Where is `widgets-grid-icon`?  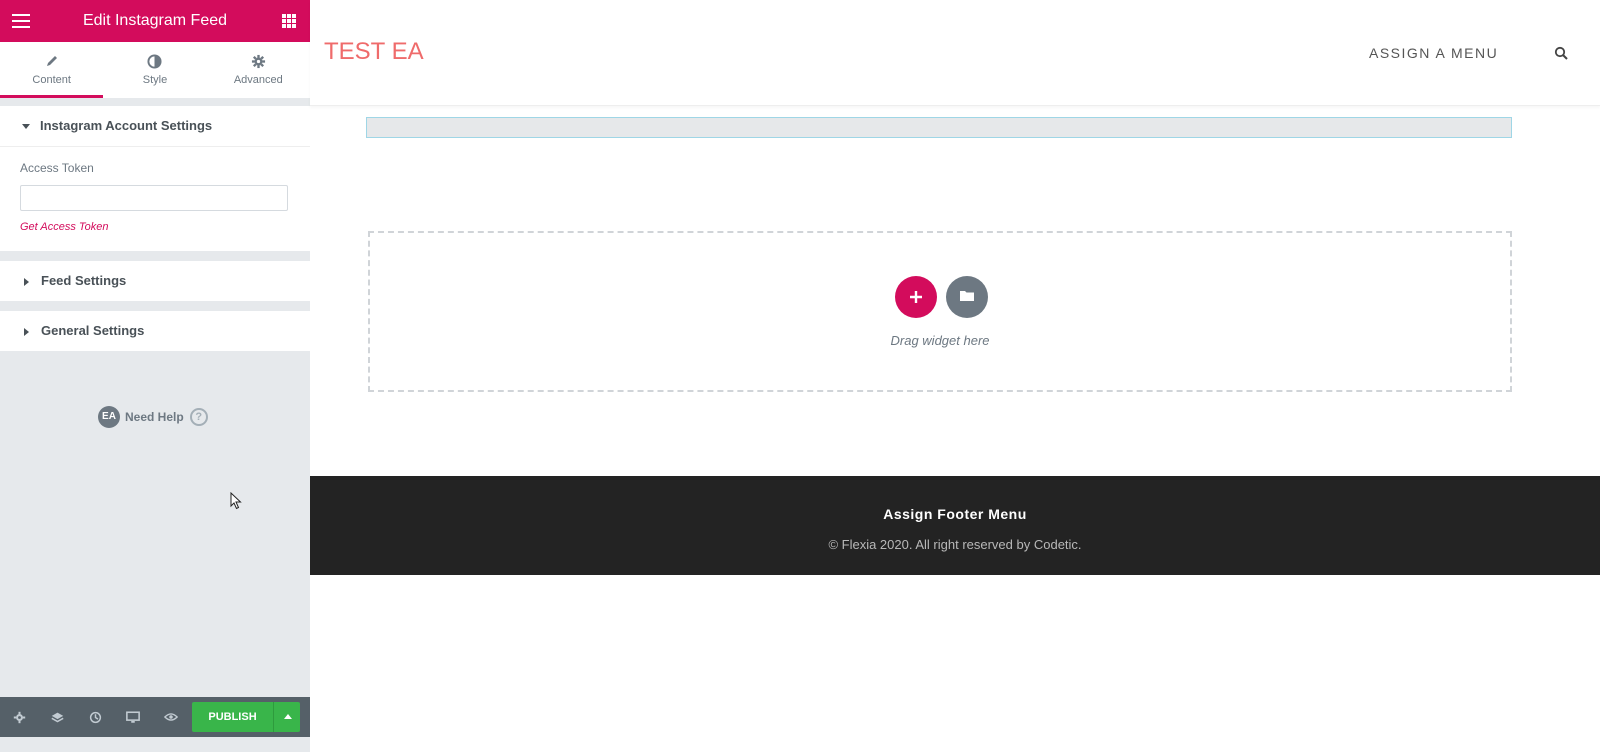 widgets-grid-icon is located at coordinates (289, 21).